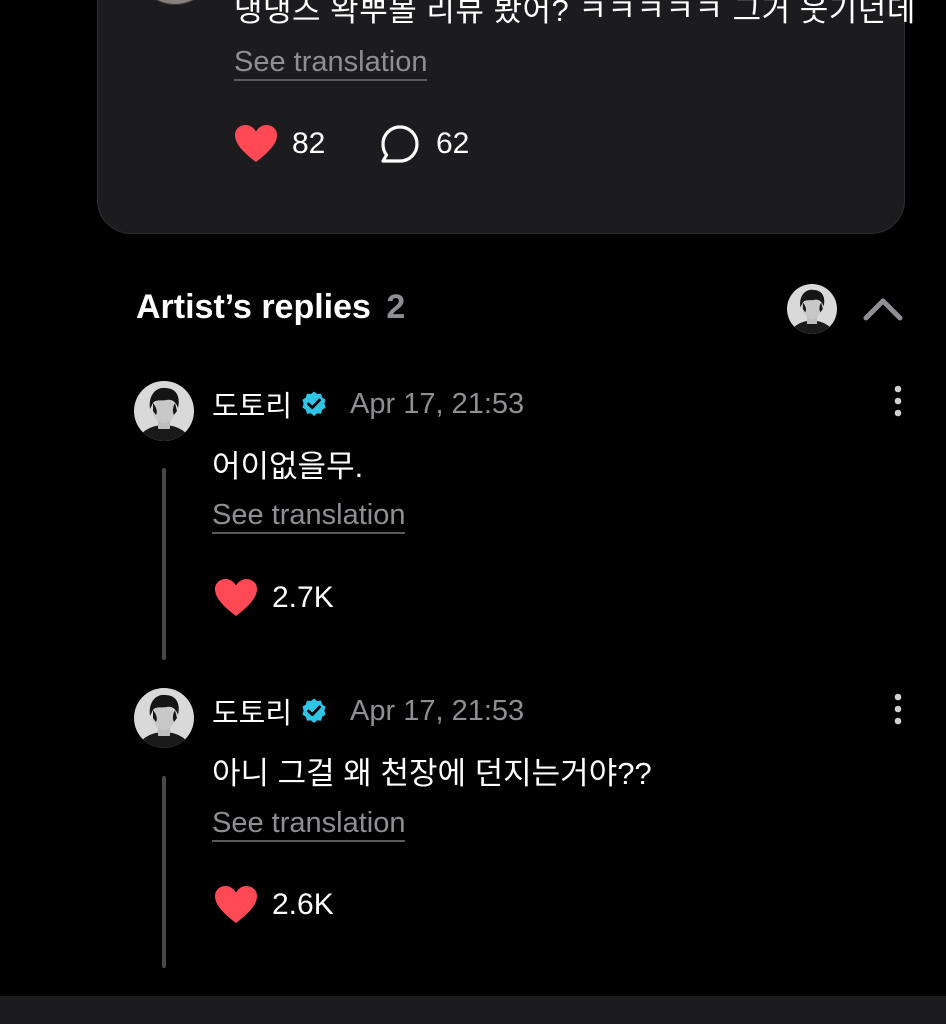 This screenshot has height=1024, width=946. I want to click on post-like-count: 82, so click(309, 143).